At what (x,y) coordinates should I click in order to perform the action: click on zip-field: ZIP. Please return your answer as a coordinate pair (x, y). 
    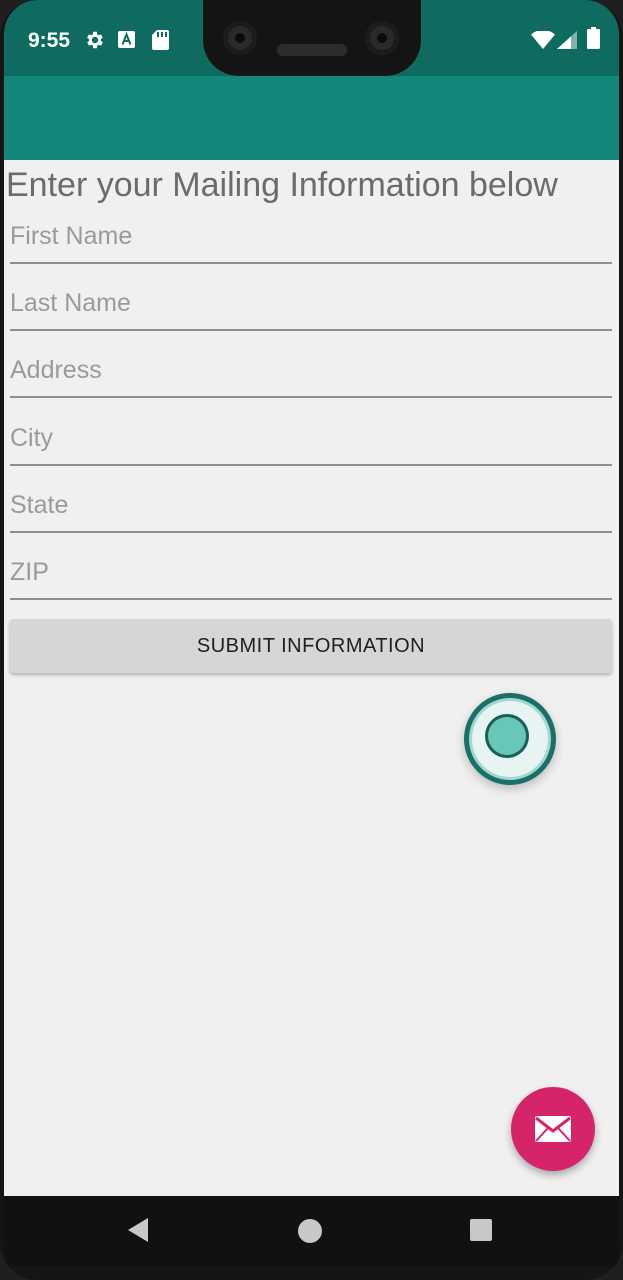
    Looking at the image, I should click on (311, 577).